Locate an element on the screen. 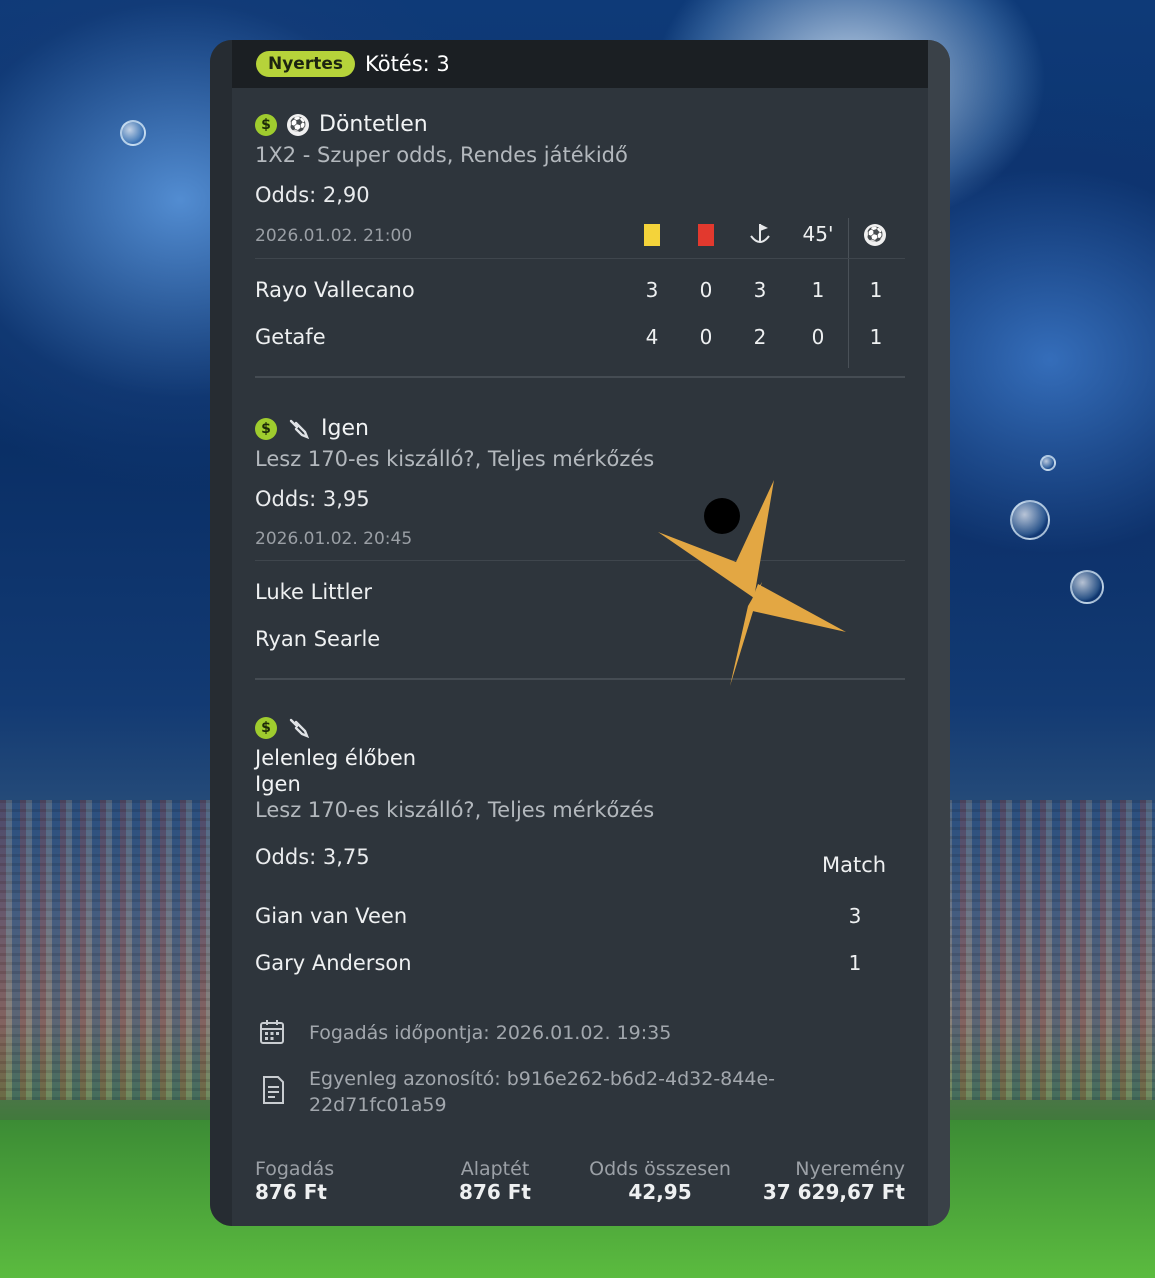 Image resolution: width=1155 pixels, height=1278 pixels. player-name: Gian van Veen is located at coordinates (331, 916).